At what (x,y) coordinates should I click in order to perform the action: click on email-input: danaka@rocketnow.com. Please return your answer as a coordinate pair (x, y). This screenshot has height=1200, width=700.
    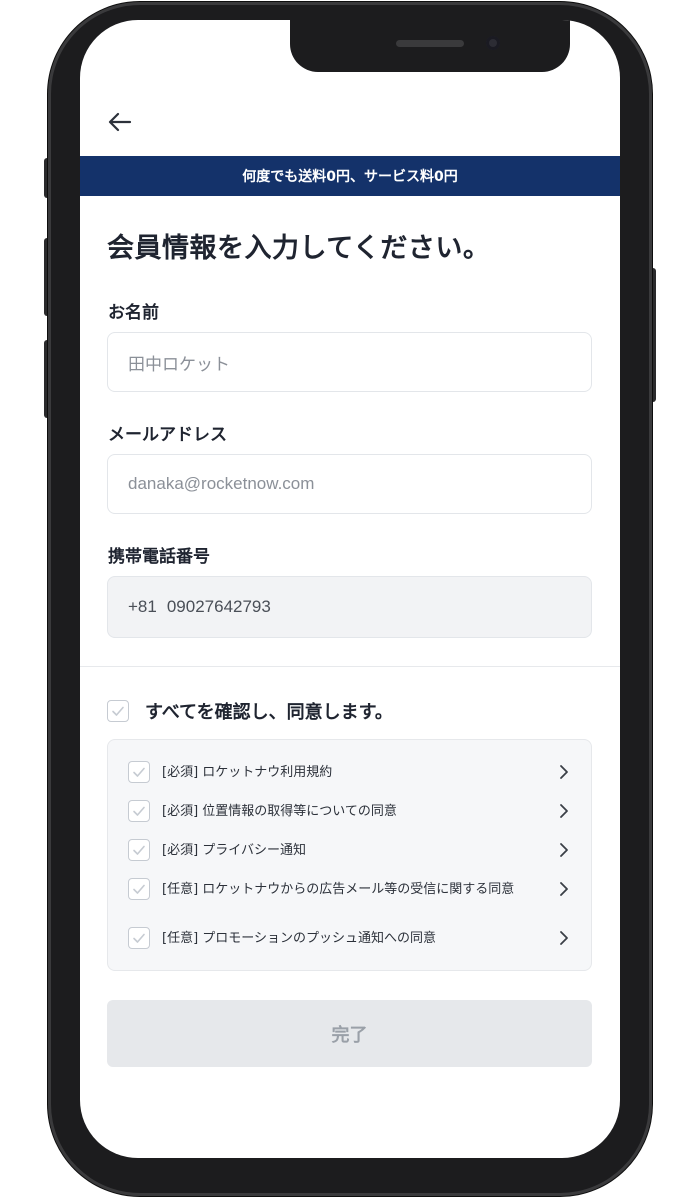
    Looking at the image, I should click on (349, 484).